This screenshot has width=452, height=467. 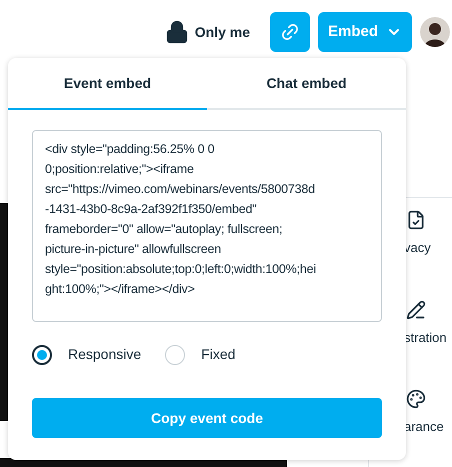 I want to click on lock-icon, so click(x=176, y=32).